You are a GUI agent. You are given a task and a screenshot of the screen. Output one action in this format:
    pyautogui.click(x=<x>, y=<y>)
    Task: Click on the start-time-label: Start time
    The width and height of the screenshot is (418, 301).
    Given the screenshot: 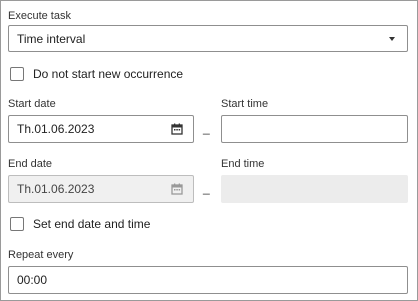 What is the action you would take?
    pyautogui.click(x=245, y=104)
    